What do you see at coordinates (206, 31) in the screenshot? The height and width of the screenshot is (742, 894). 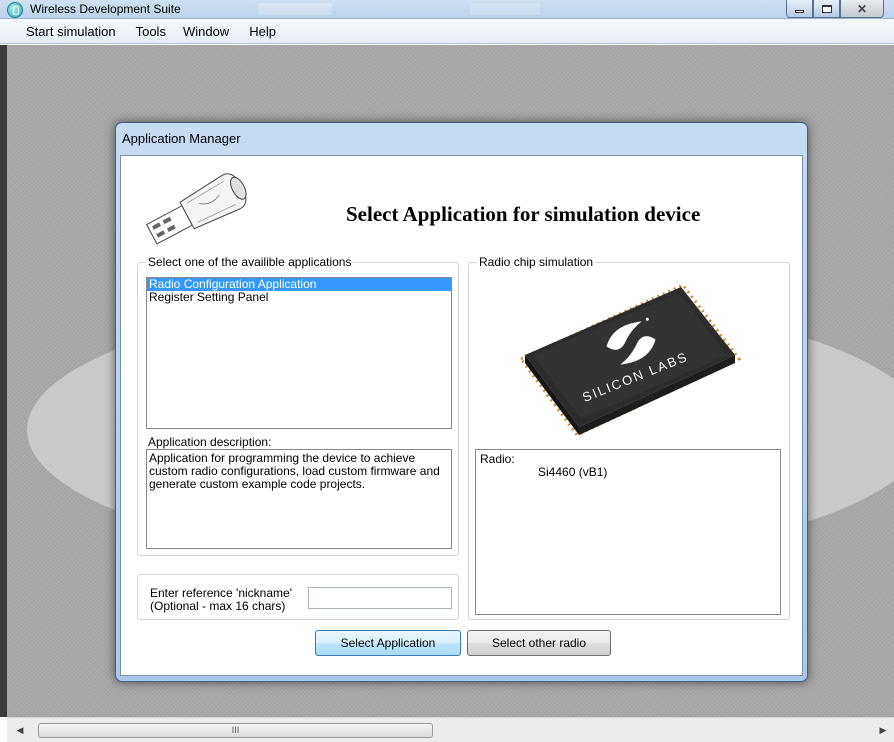 I see `menu-window: Window` at bounding box center [206, 31].